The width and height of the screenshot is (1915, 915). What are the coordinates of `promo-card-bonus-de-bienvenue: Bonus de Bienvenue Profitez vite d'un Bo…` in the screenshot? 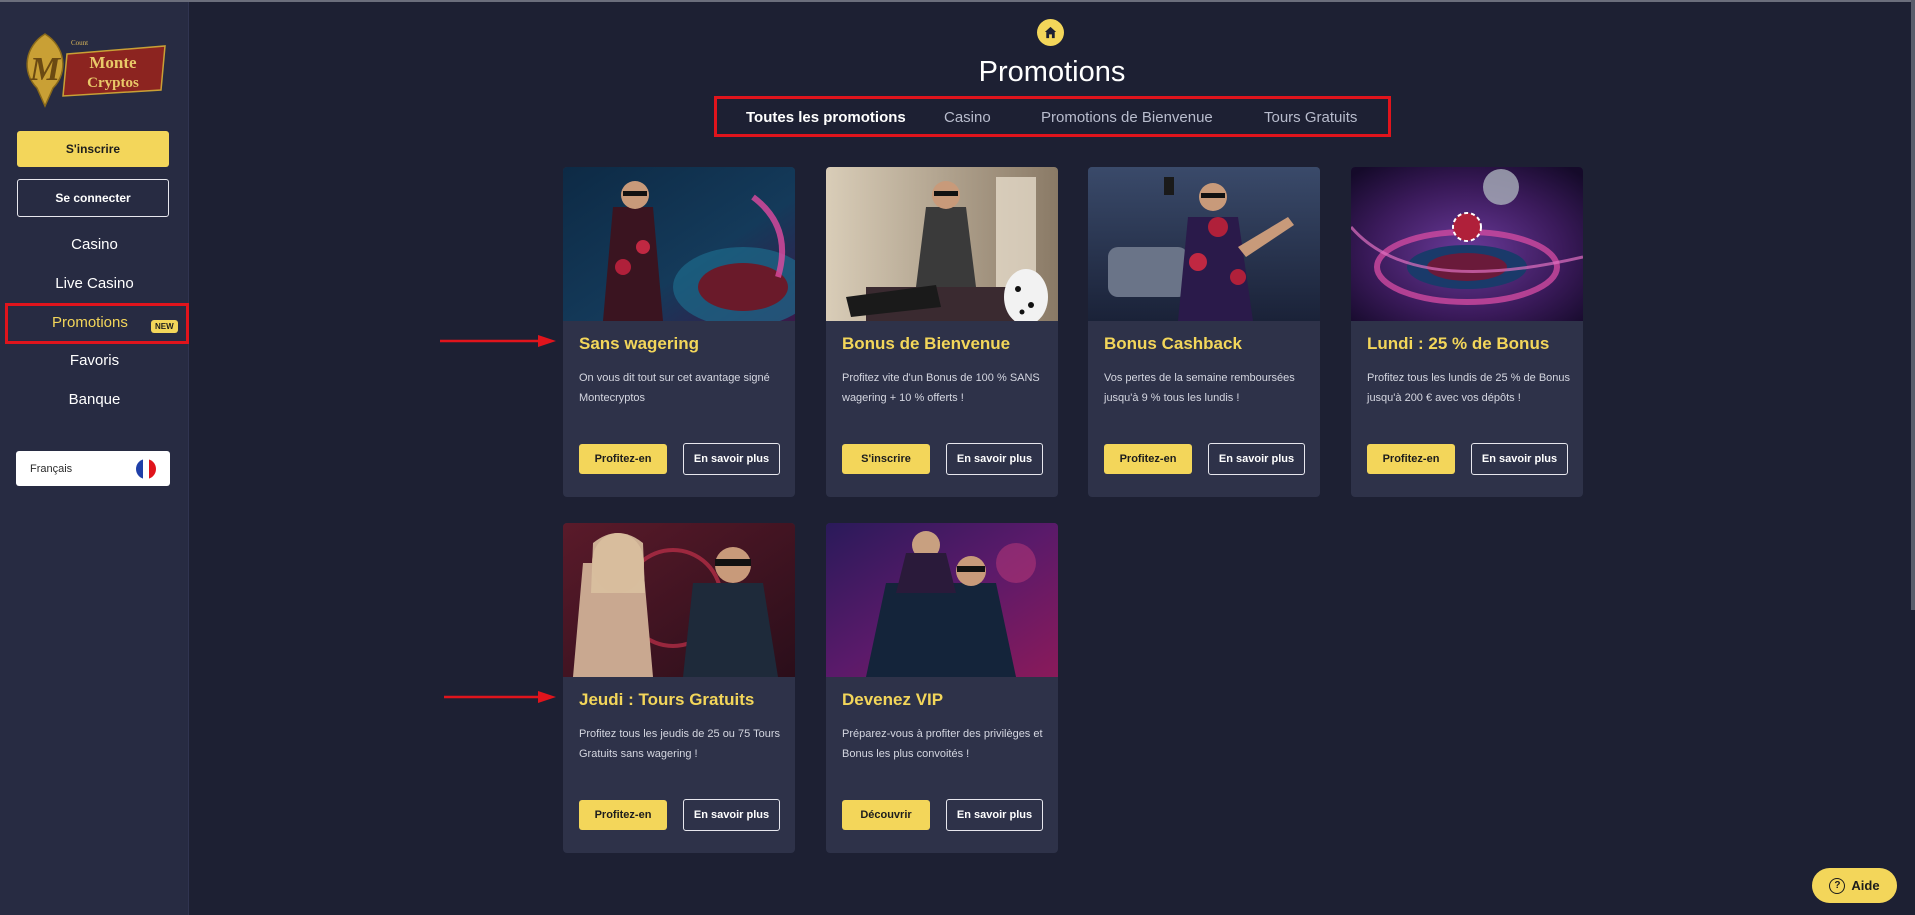 It's located at (942, 332).